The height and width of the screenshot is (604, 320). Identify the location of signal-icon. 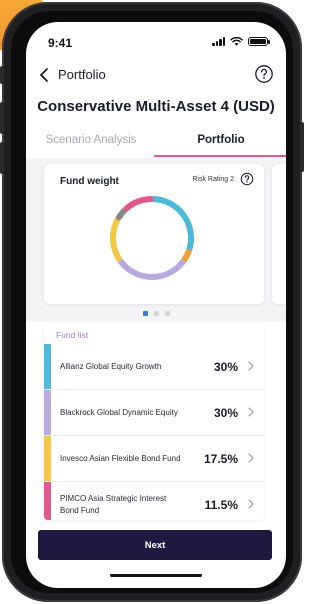
(218, 41).